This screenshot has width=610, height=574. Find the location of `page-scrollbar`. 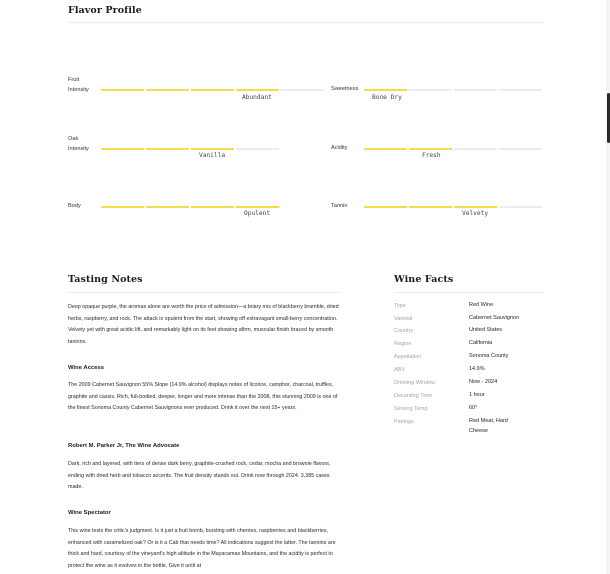

page-scrollbar is located at coordinates (608, 287).